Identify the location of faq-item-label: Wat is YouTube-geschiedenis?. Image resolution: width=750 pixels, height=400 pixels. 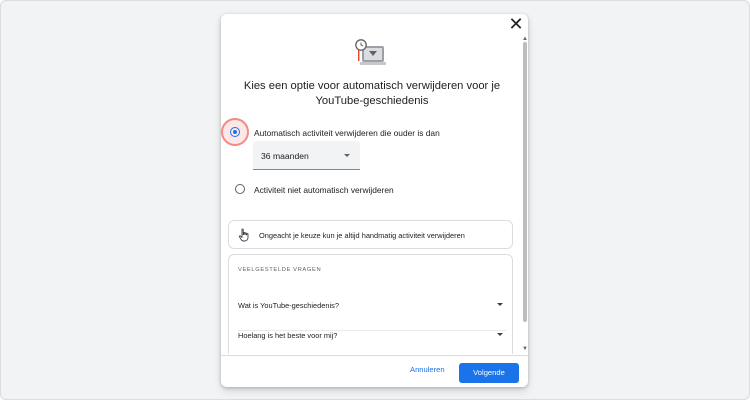
(288, 305).